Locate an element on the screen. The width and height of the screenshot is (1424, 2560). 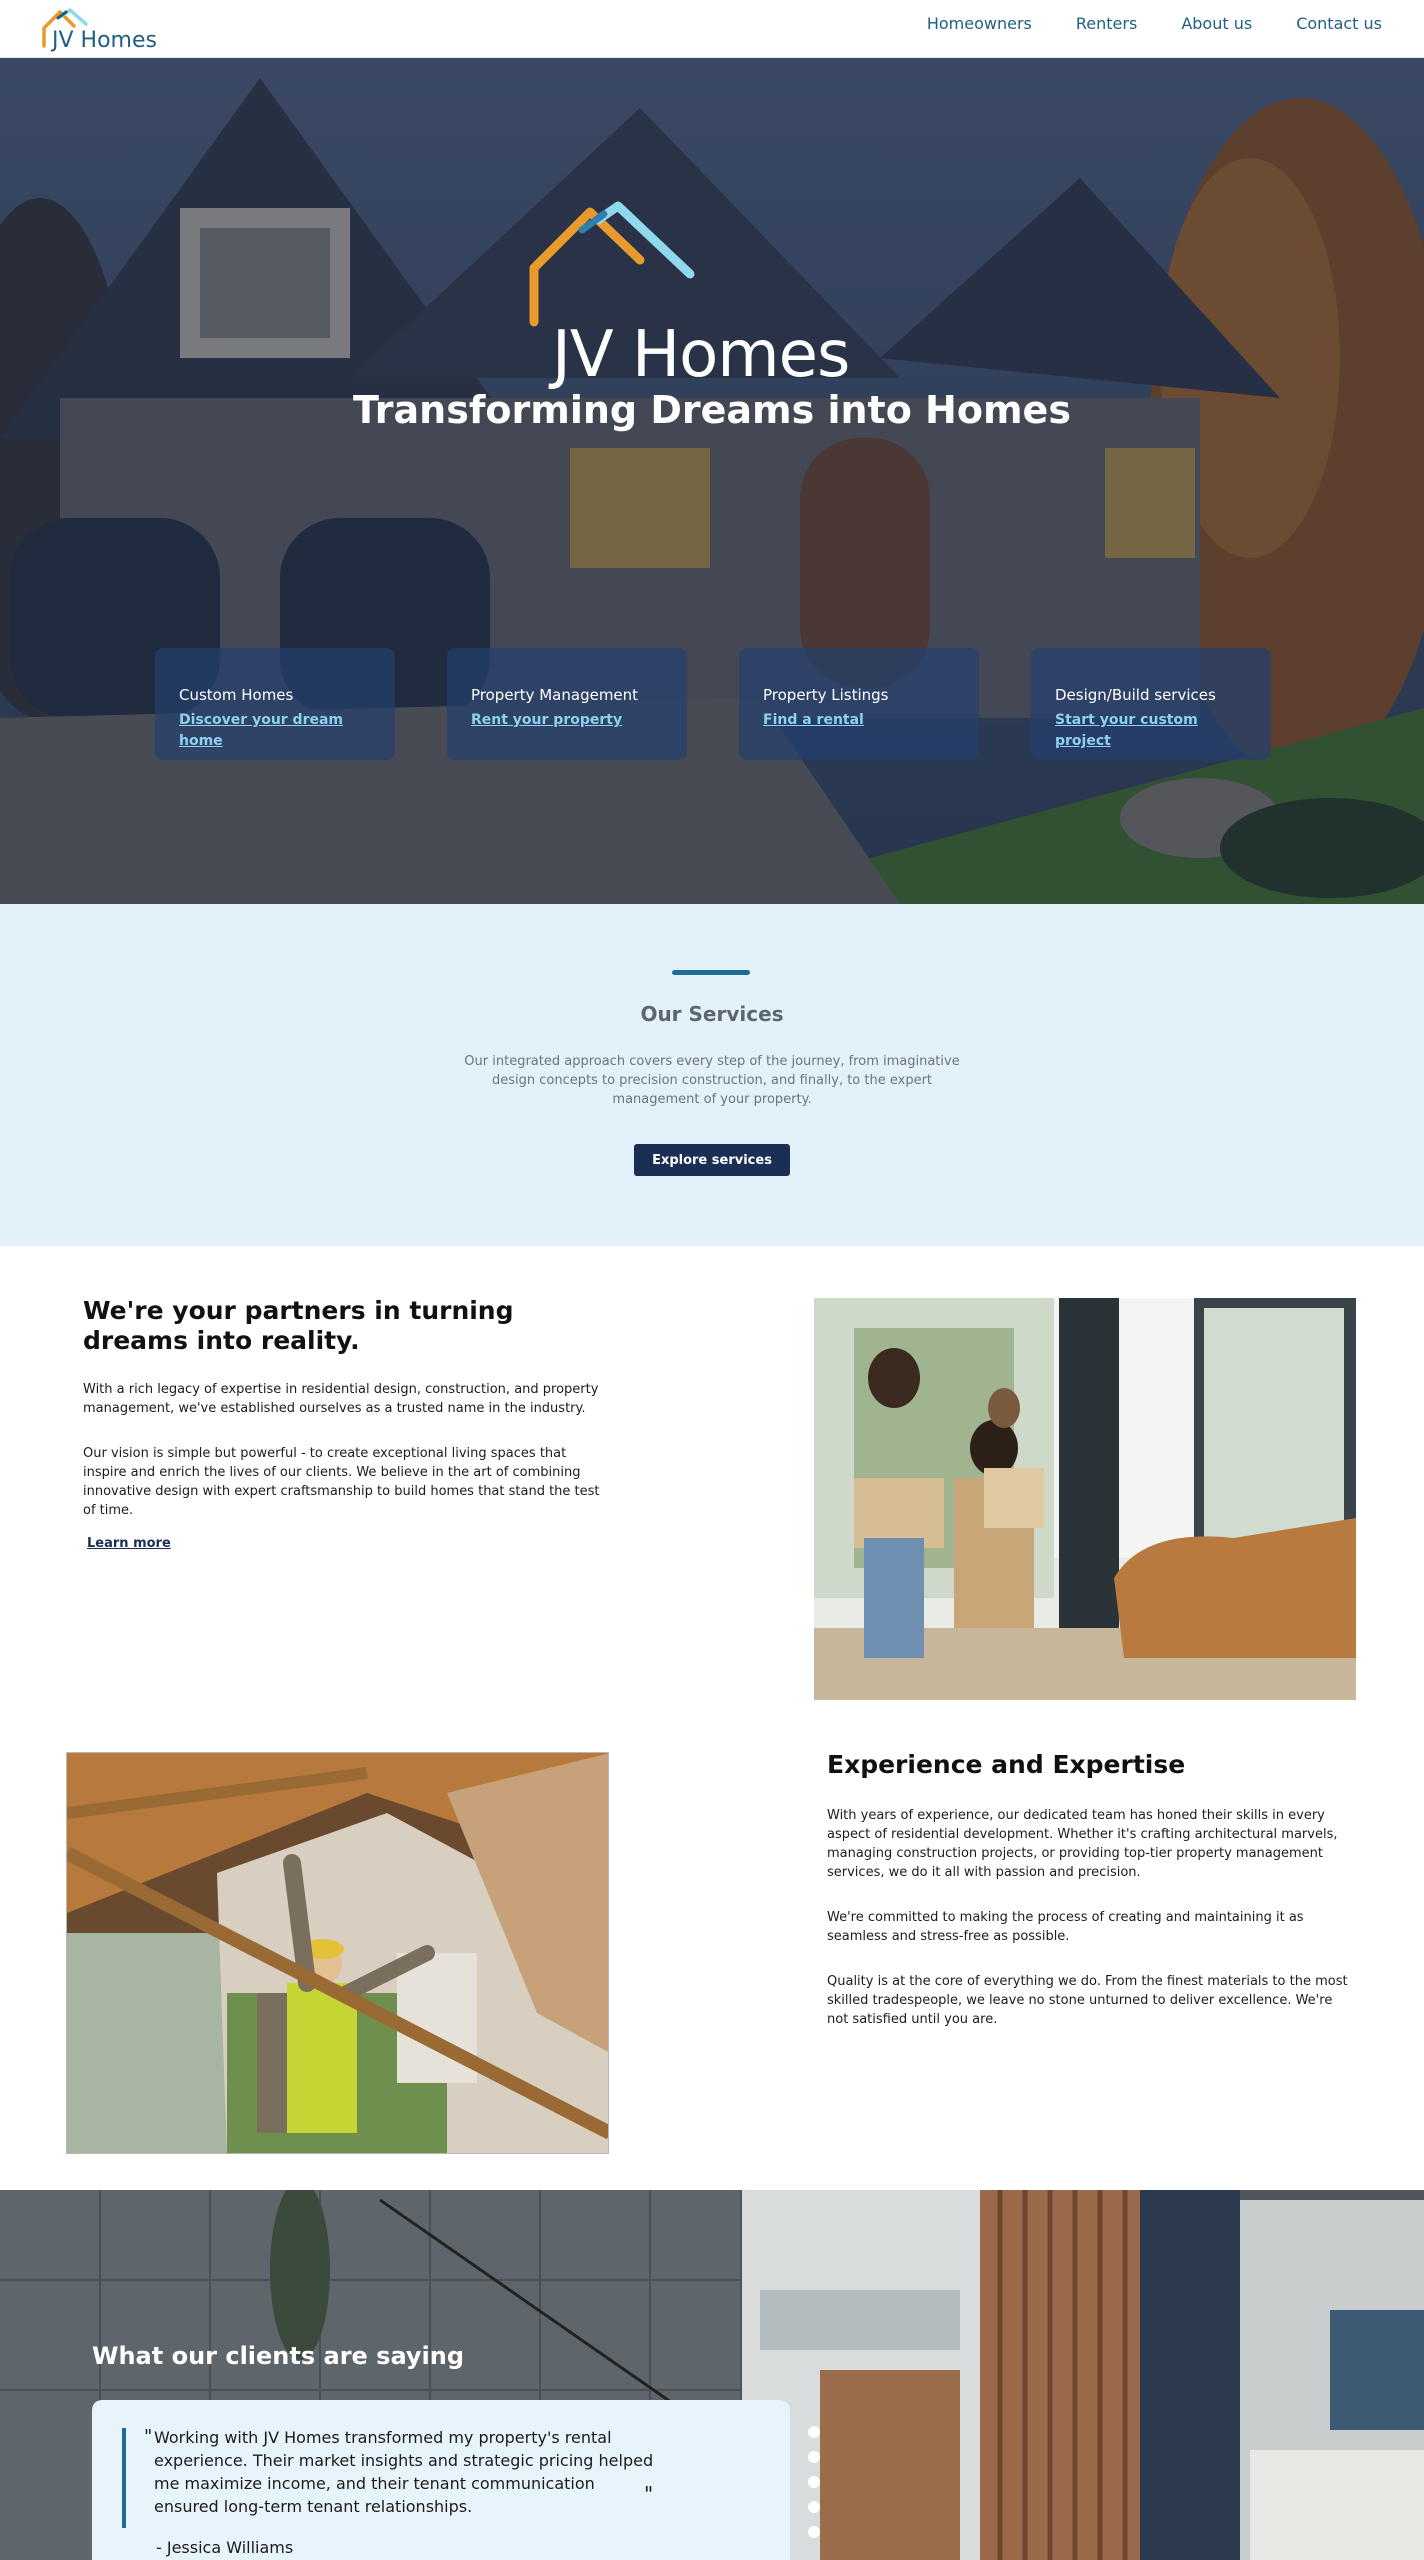
family-photo is located at coordinates (1085, 1499).